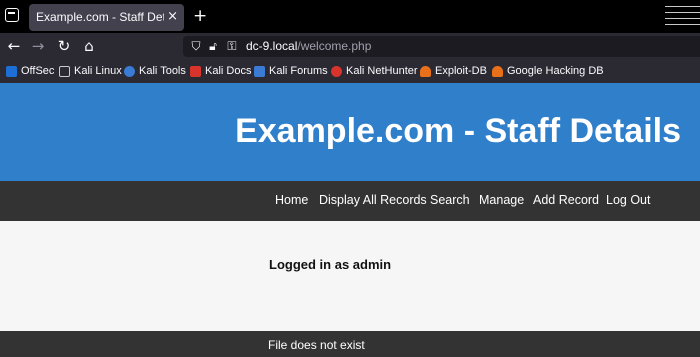 Image resolution: width=700 pixels, height=357 pixels. What do you see at coordinates (458, 131) in the screenshot?
I see `site-title: Example.com - Staff Details` at bounding box center [458, 131].